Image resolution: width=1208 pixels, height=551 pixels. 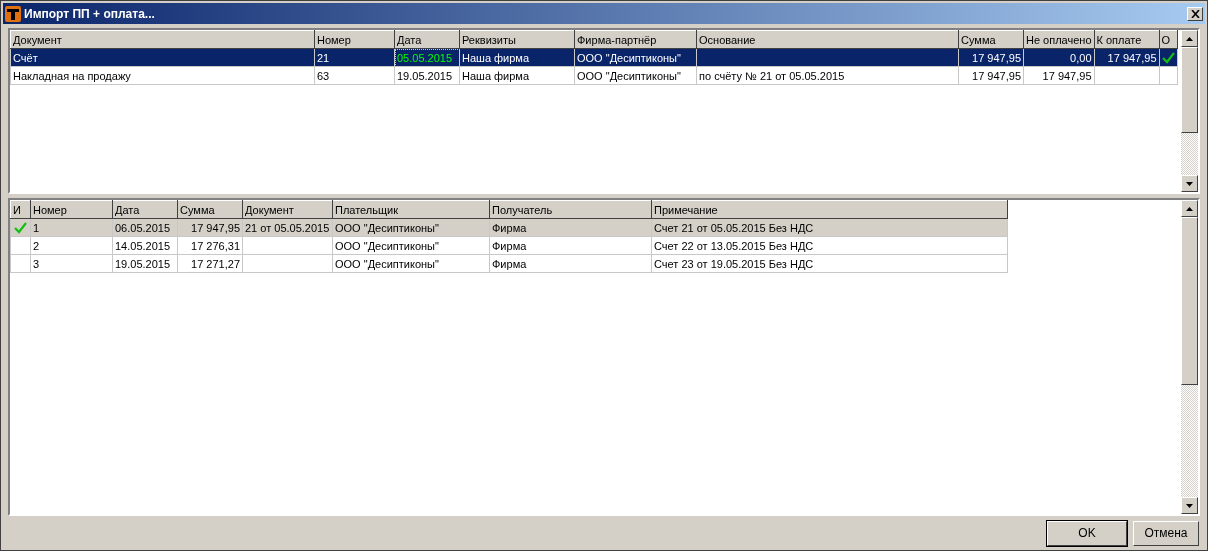 What do you see at coordinates (36, 245) in the screenshot?
I see `table-cell: 2` at bounding box center [36, 245].